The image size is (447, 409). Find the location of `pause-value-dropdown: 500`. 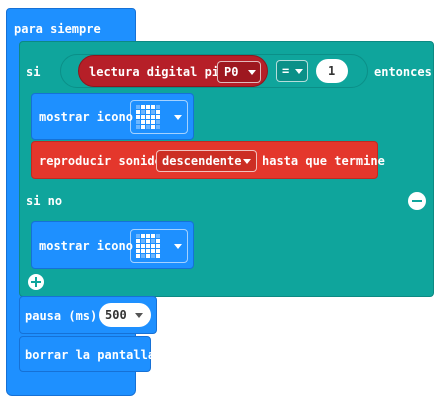

pause-value-dropdown: 500 is located at coordinates (125, 315).